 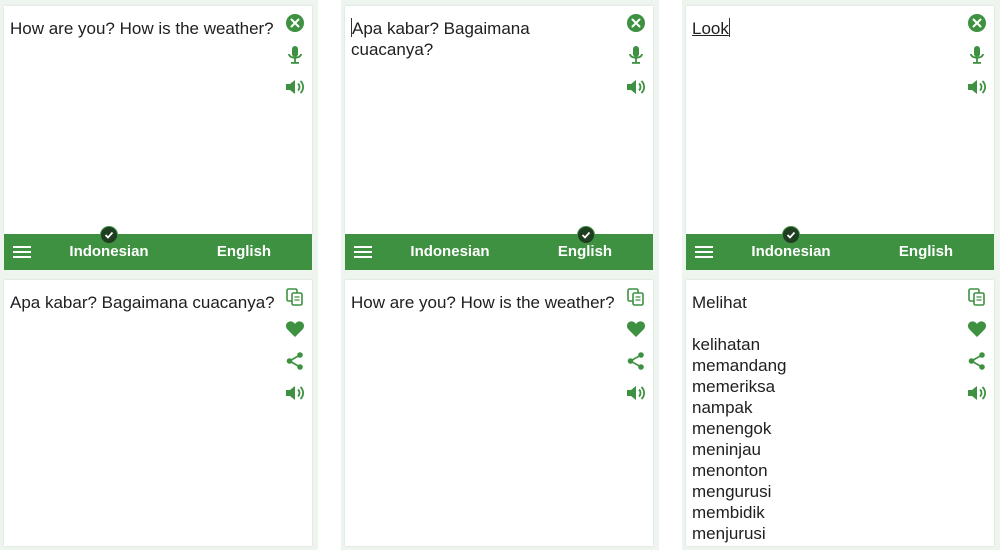 I want to click on input-text-wrapper: Apa kabar? Bagaimana cuacanya?, so click(x=483, y=39).